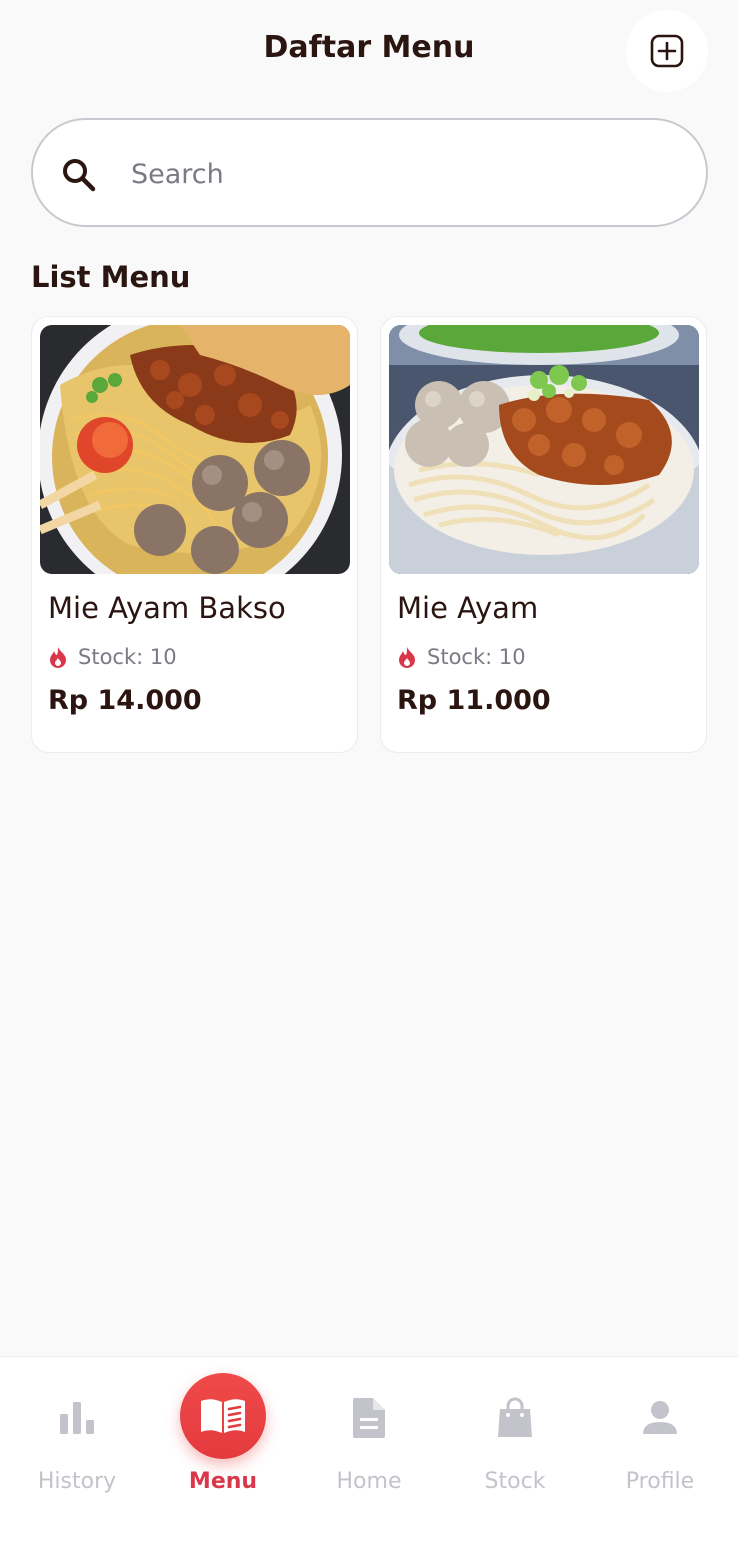  What do you see at coordinates (660, 1417) in the screenshot?
I see `person-icon` at bounding box center [660, 1417].